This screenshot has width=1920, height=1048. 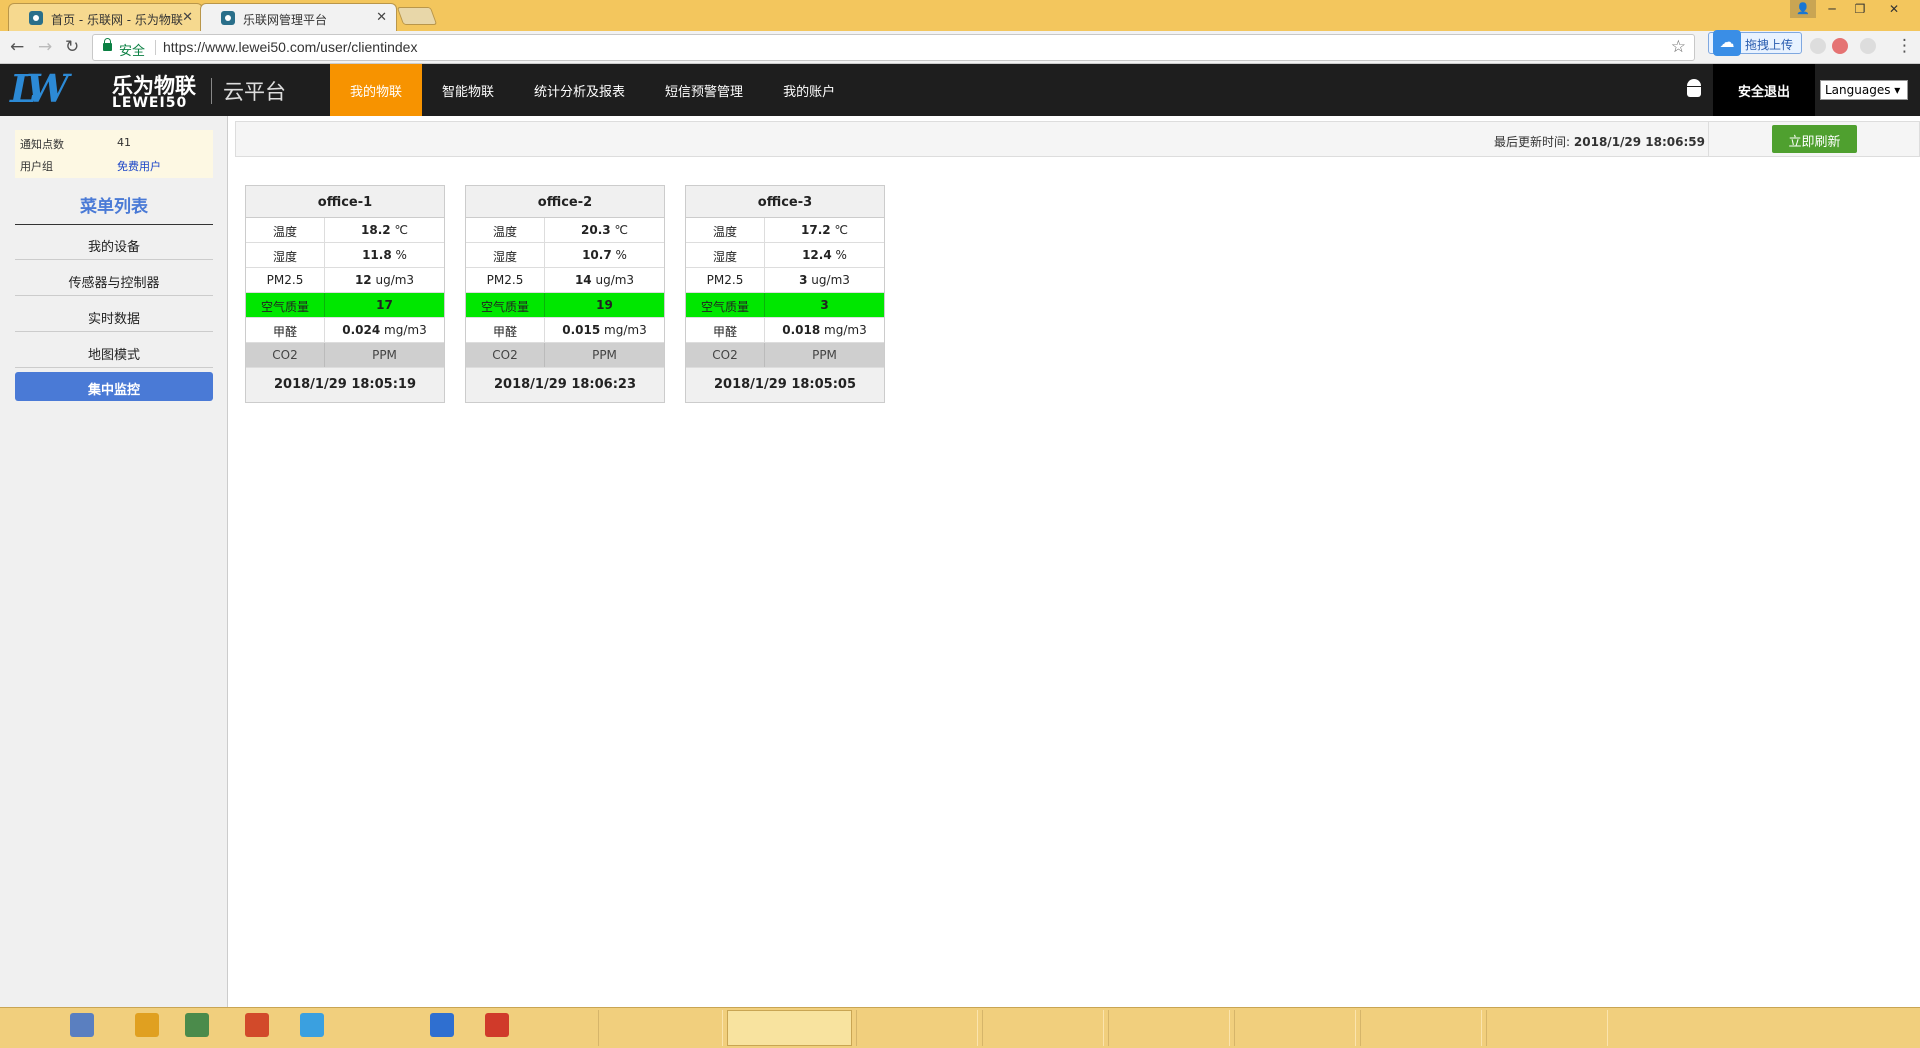 What do you see at coordinates (42, 144) in the screenshot?
I see `info-key: 通知点数` at bounding box center [42, 144].